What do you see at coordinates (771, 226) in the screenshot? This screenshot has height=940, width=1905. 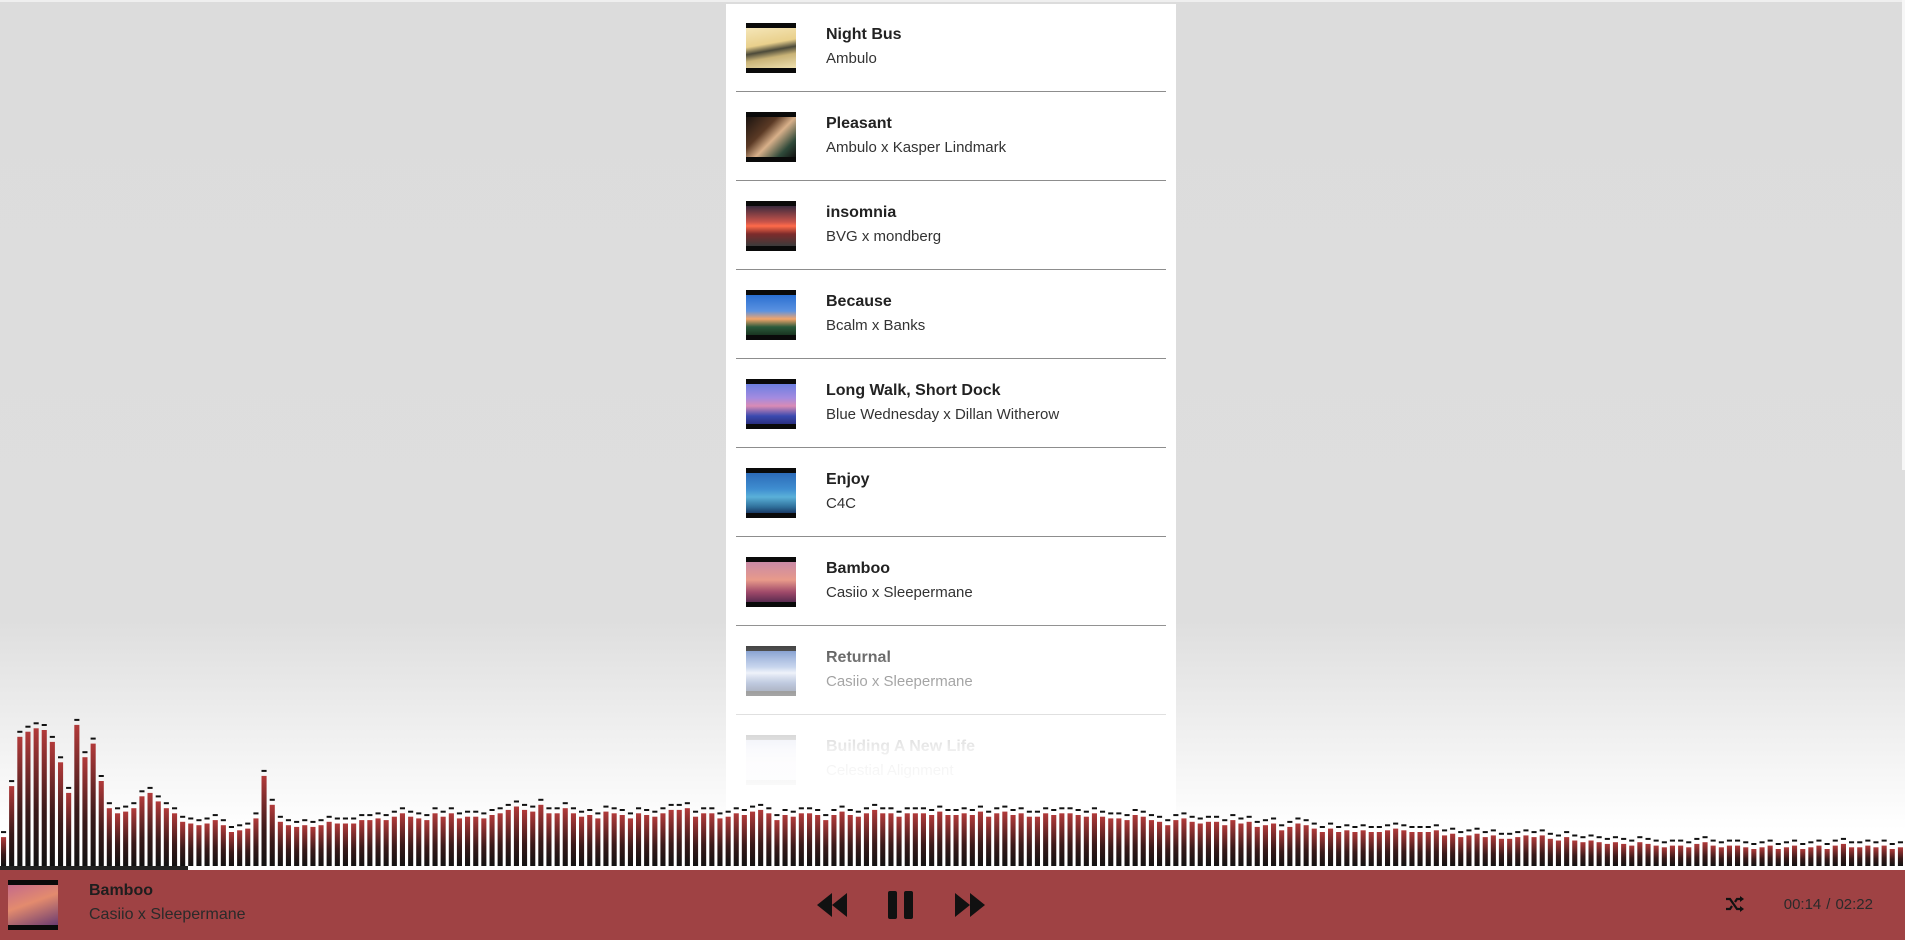 I see `track-cover` at bounding box center [771, 226].